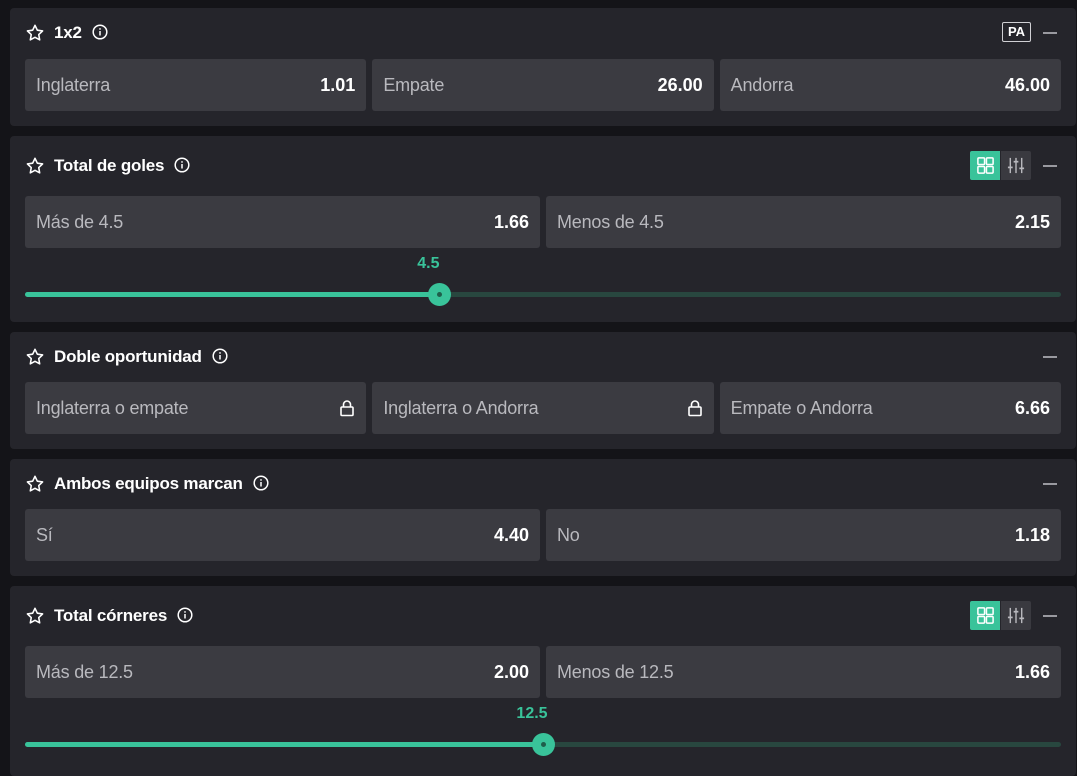 The image size is (1077, 776). What do you see at coordinates (282, 222) in the screenshot?
I see `odd-button: Más de 4.5 1.66` at bounding box center [282, 222].